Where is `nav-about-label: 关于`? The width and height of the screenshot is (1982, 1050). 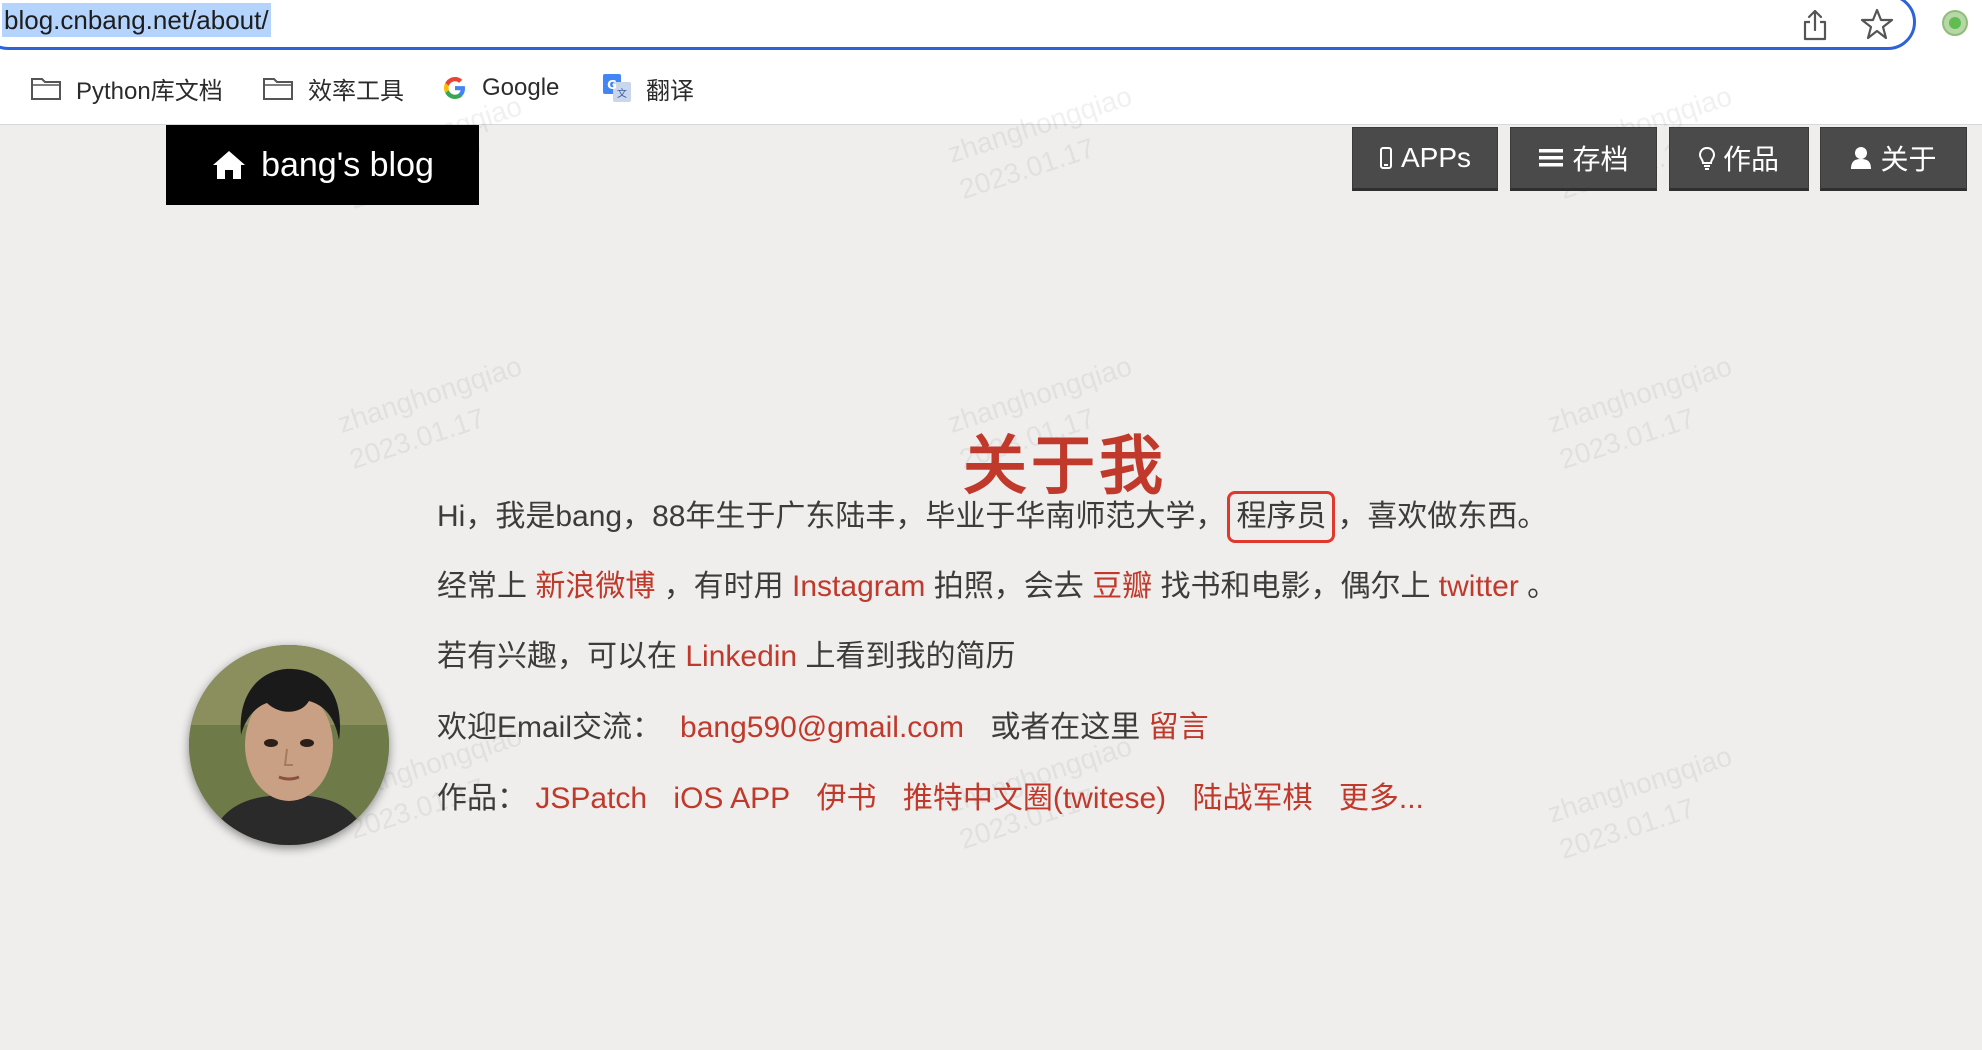 nav-about-label: 关于 is located at coordinates (1908, 159).